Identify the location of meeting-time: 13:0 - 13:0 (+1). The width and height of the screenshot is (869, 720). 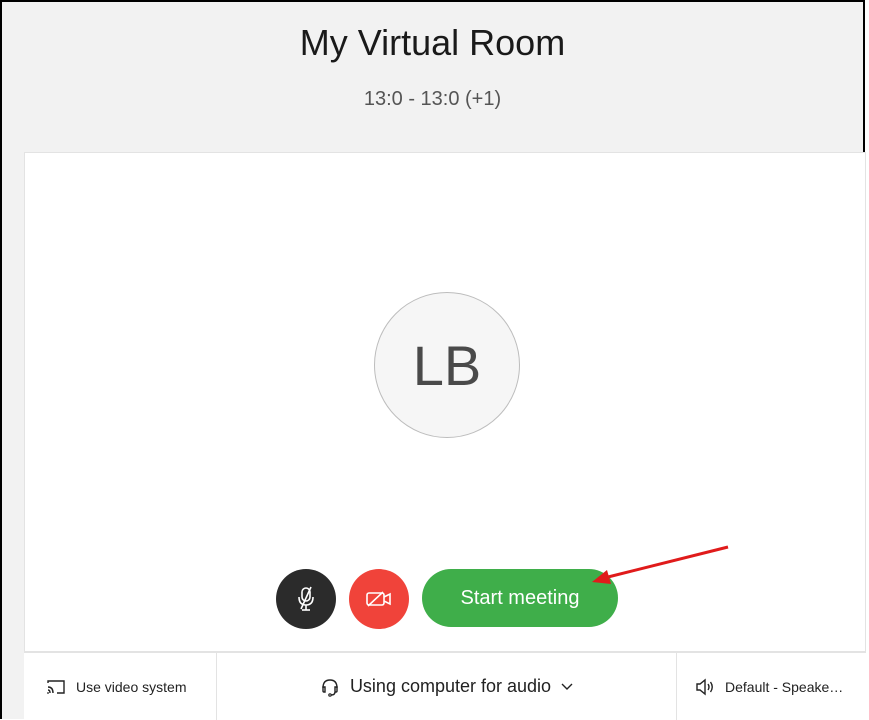
(432, 99).